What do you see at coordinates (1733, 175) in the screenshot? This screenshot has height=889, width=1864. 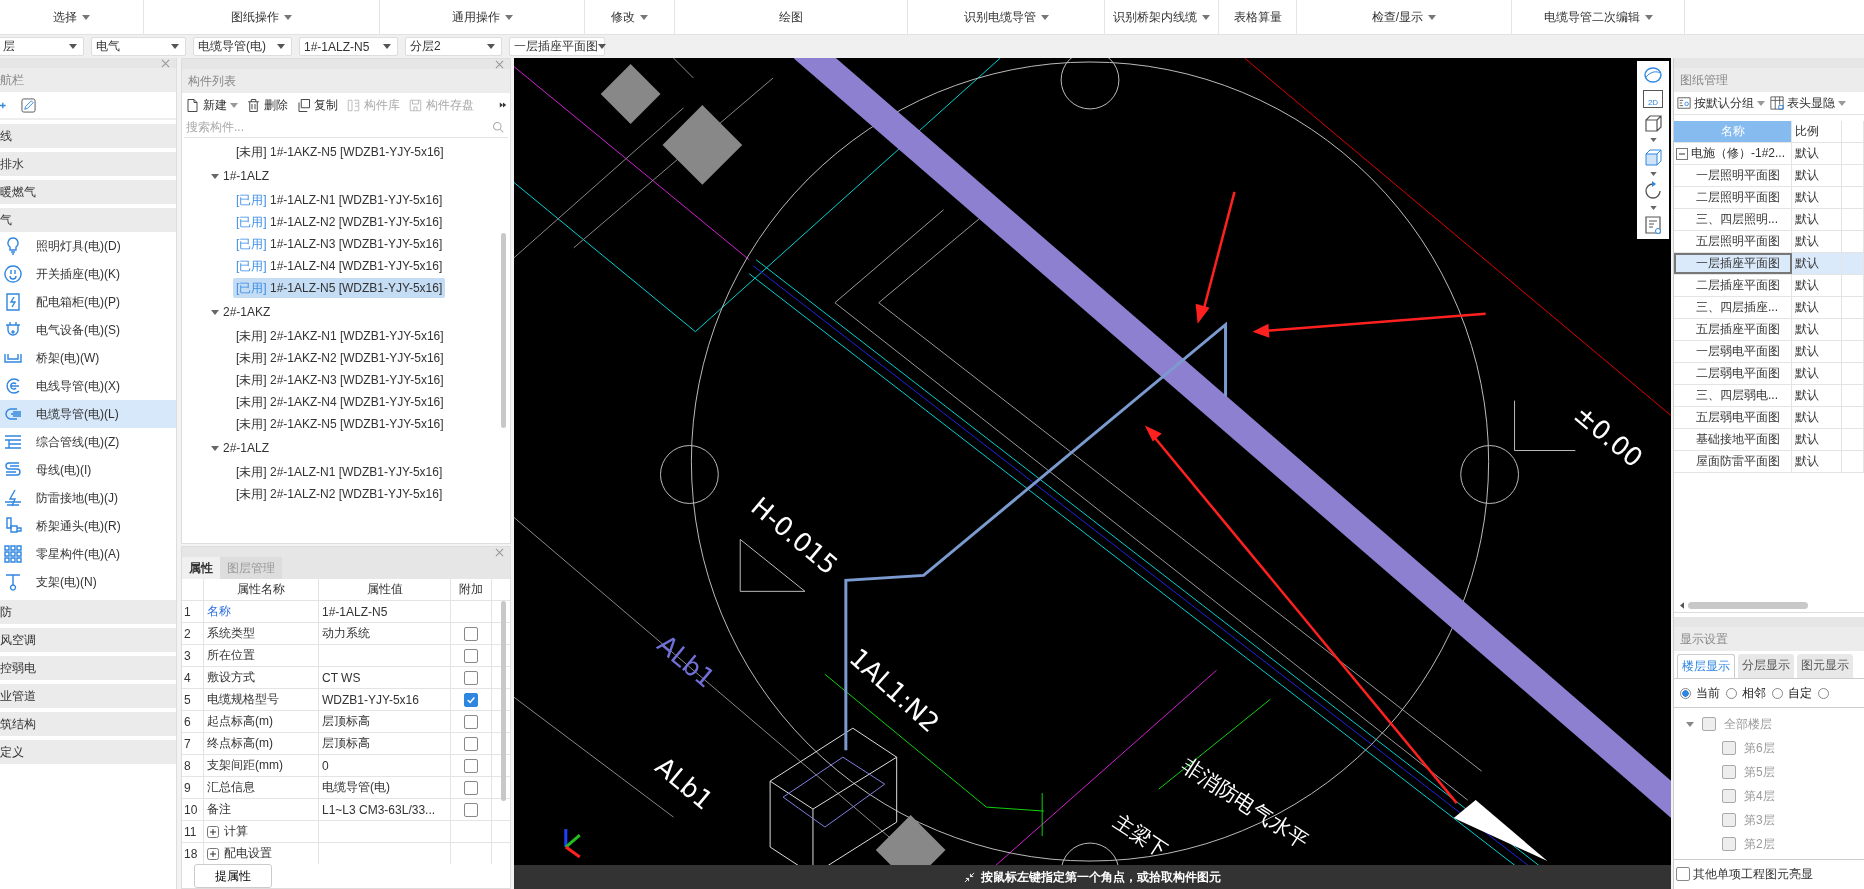 I see `drawing-name: 一层照明平面图` at bounding box center [1733, 175].